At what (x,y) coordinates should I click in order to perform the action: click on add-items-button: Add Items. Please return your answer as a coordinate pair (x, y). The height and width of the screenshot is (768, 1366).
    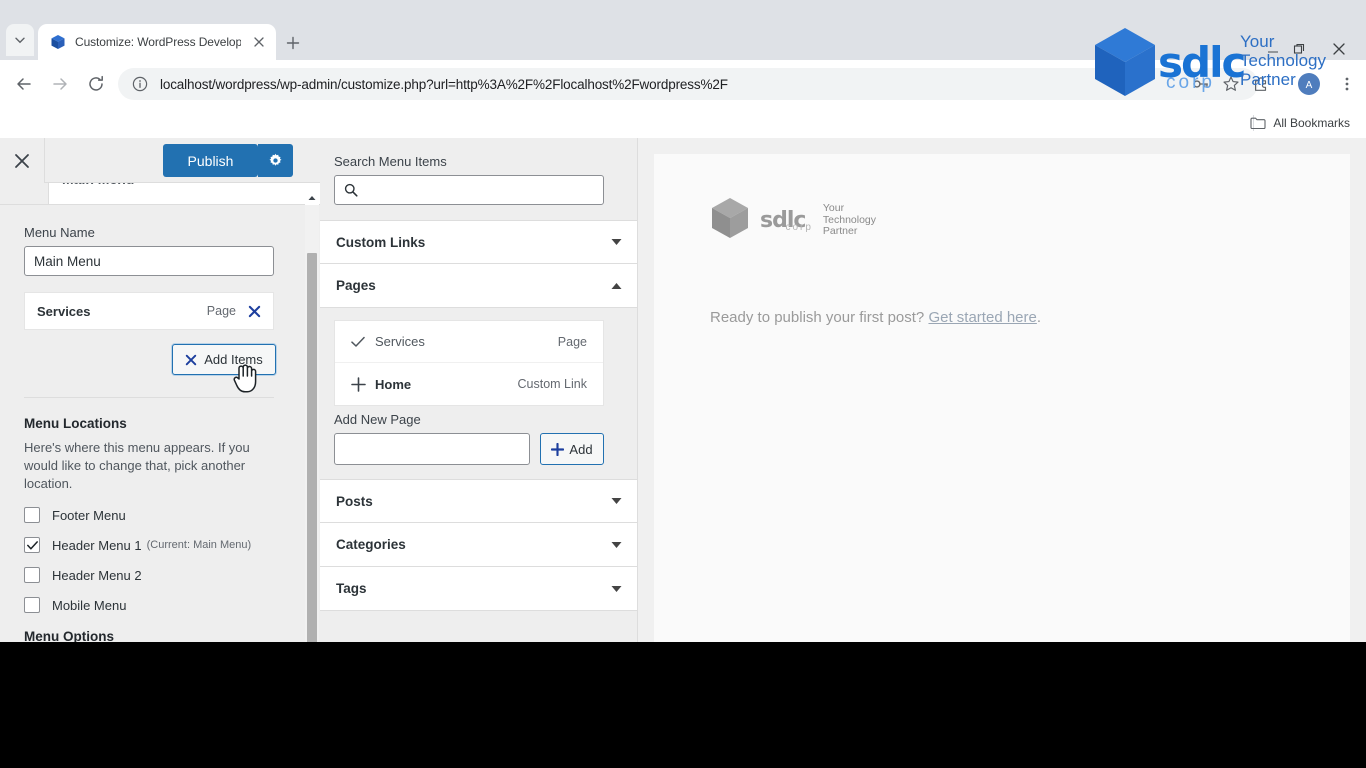
    Looking at the image, I should click on (224, 359).